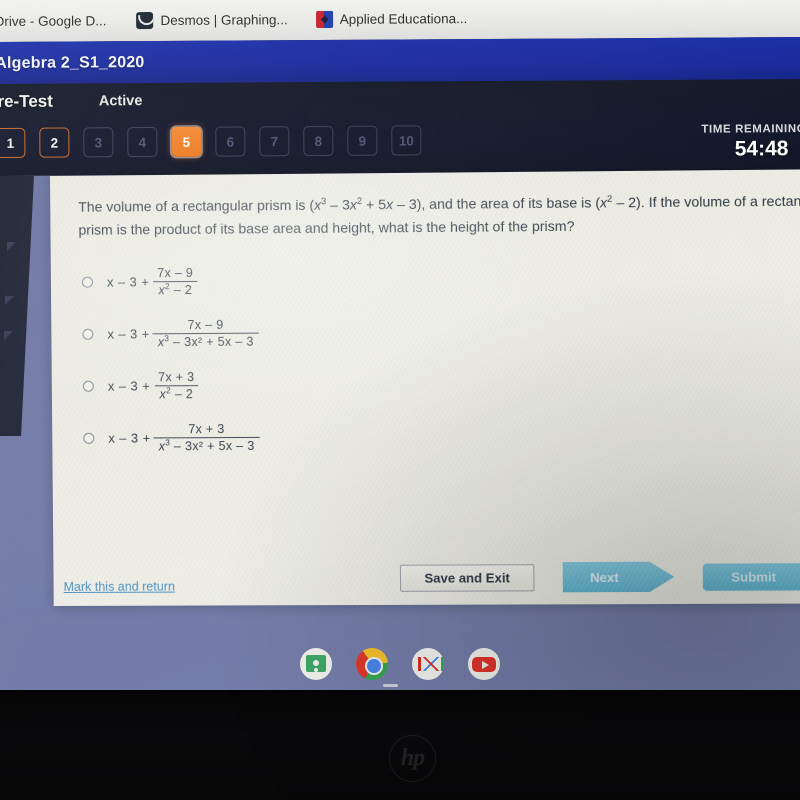  Describe the element at coordinates (26, 101) in the screenshot. I see `section-label: Pre-Test` at that location.